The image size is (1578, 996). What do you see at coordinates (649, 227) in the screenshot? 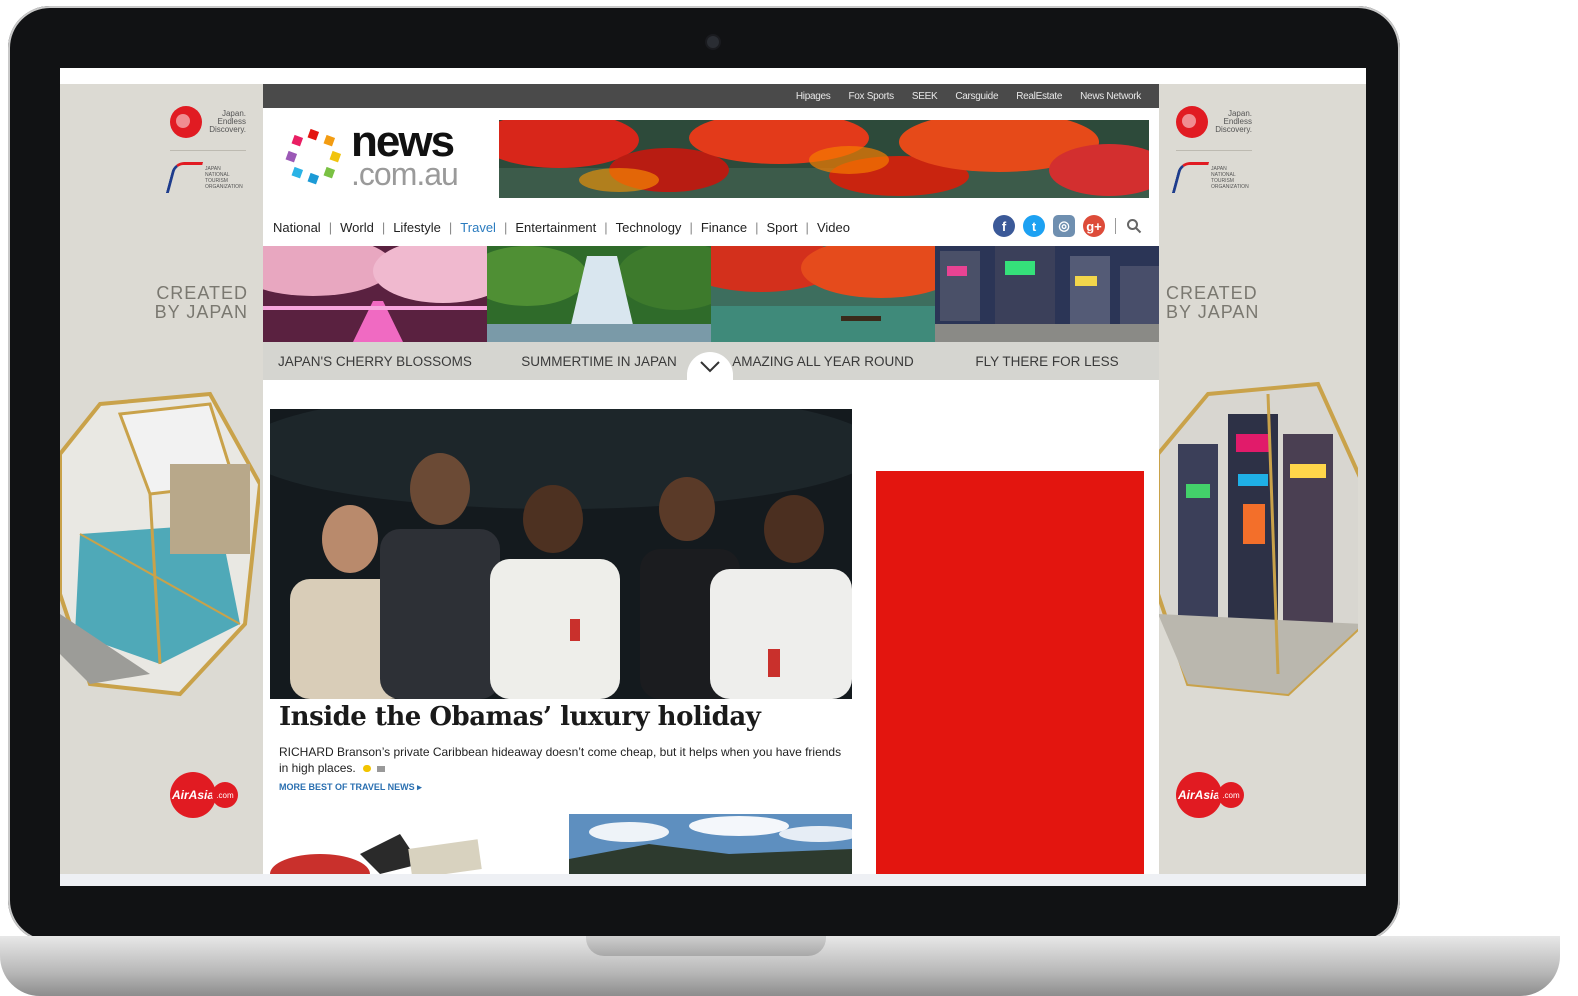
I see `nav-item-technology: Technology` at bounding box center [649, 227].